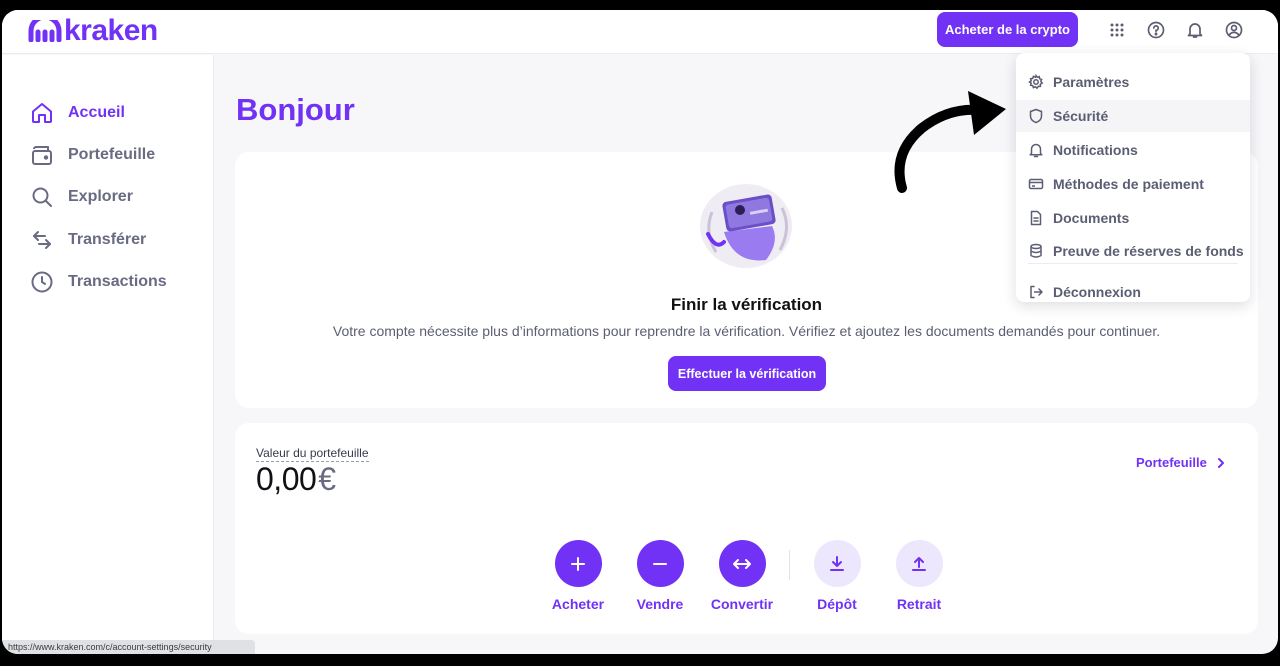 The height and width of the screenshot is (666, 1280). I want to click on kraken-logo: kraken, so click(93, 31).